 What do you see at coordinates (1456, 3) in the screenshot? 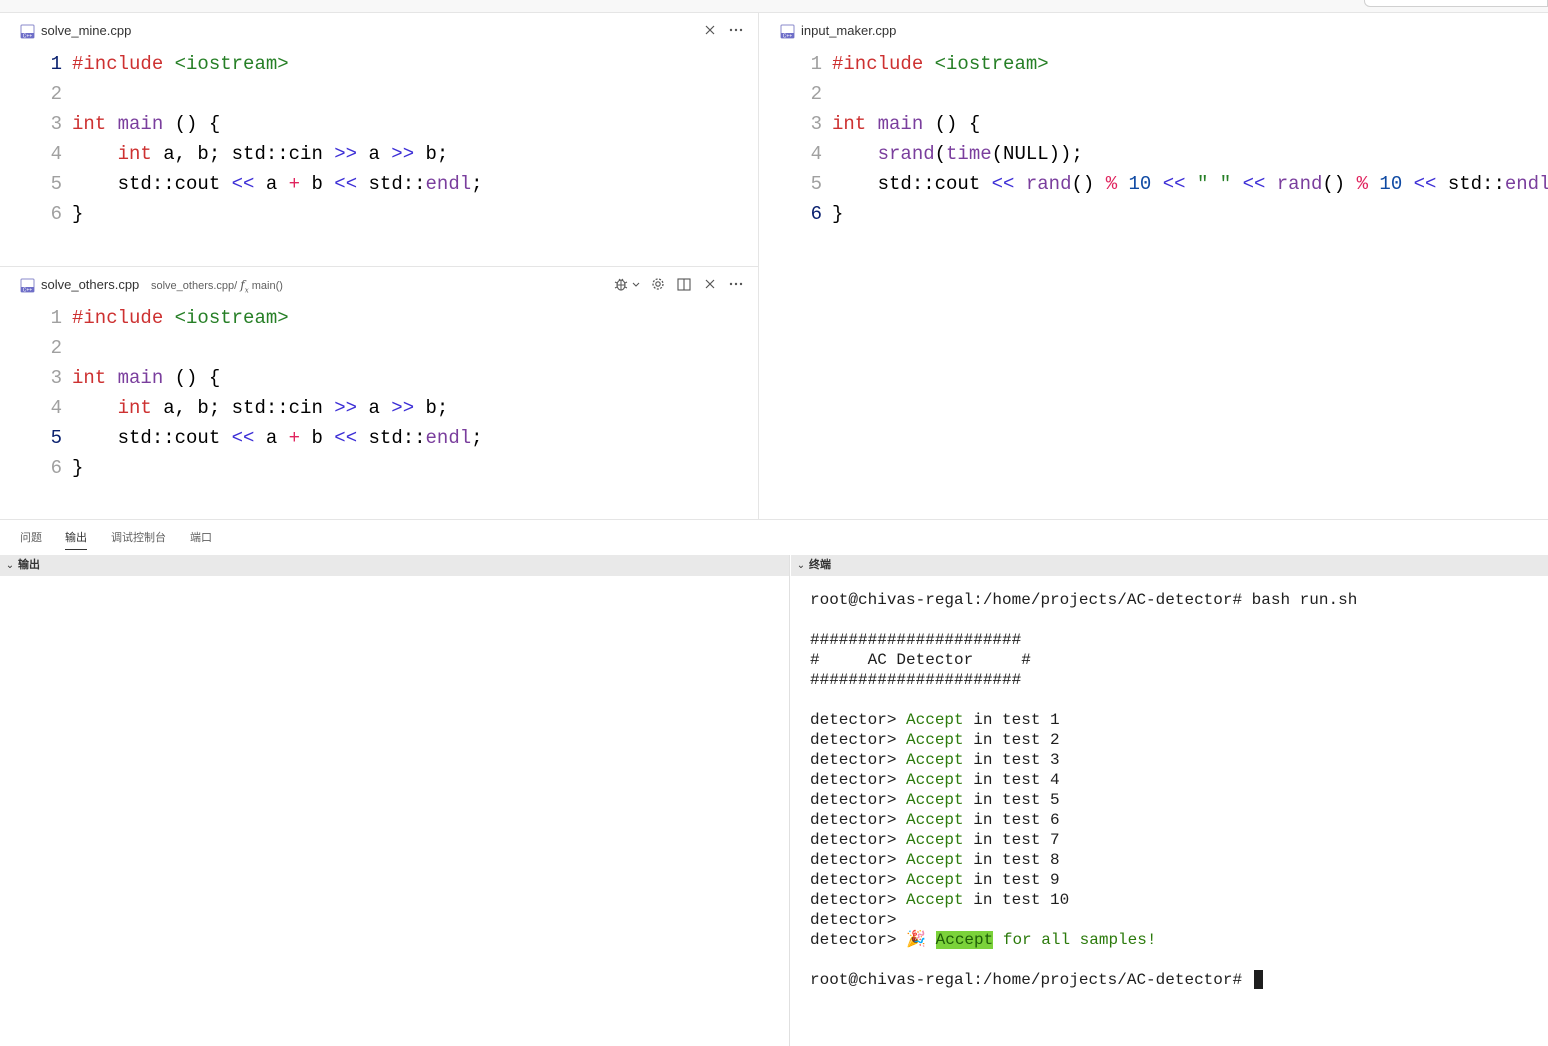
I see `window-corner` at bounding box center [1456, 3].